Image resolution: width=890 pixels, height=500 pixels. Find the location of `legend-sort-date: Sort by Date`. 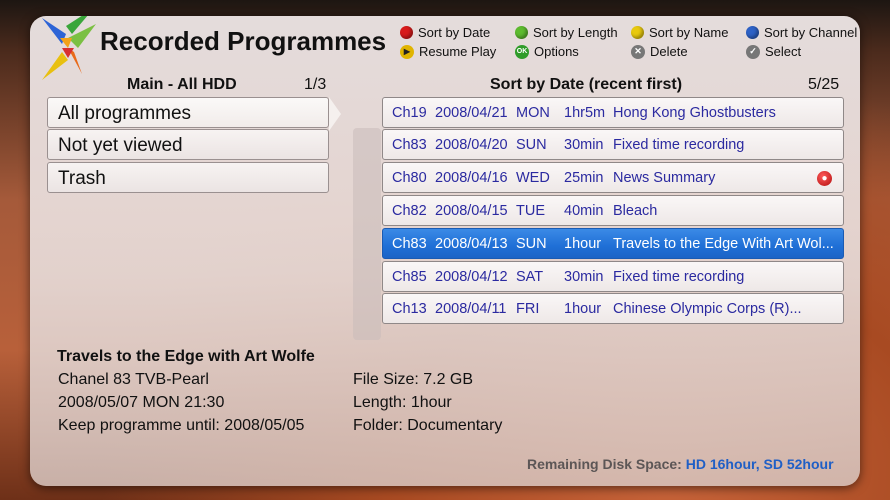

legend-sort-date: Sort by Date is located at coordinates (445, 32).